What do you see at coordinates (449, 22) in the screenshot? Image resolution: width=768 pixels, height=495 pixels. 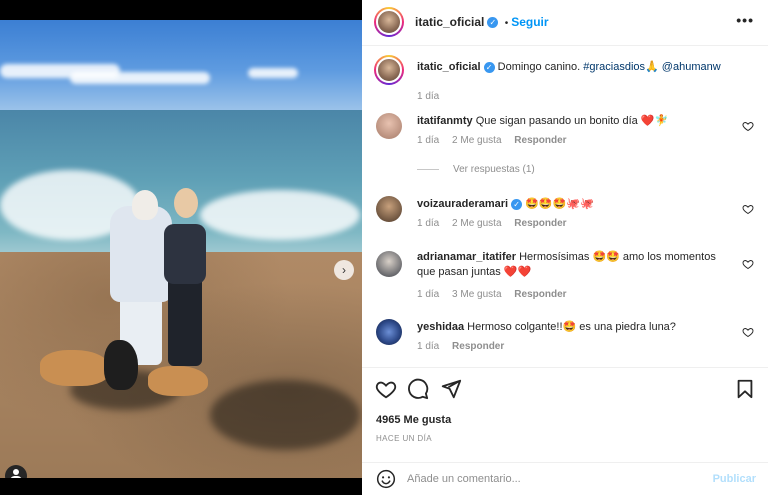 I see `author-username: itatic_oficial` at bounding box center [449, 22].